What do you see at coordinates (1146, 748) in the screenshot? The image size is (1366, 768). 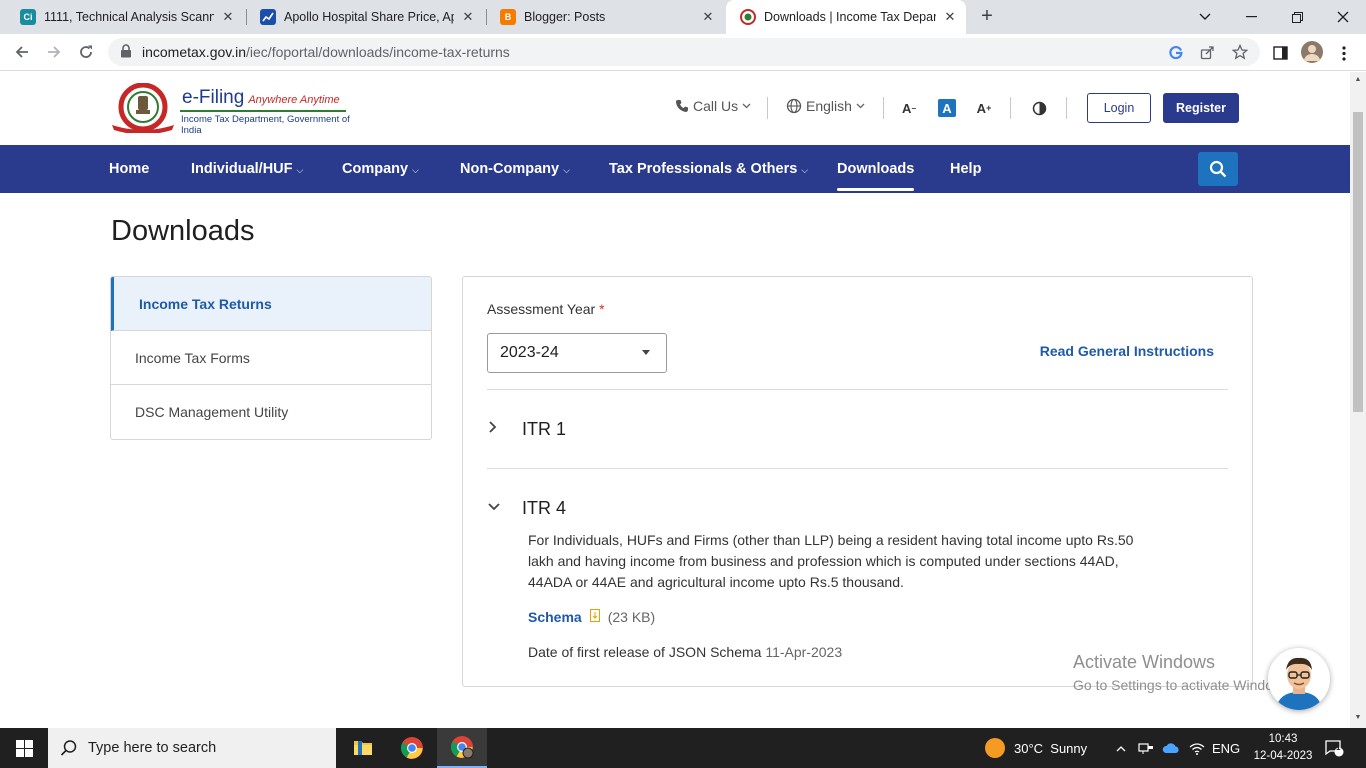 I see `network-adapter-icon` at bounding box center [1146, 748].